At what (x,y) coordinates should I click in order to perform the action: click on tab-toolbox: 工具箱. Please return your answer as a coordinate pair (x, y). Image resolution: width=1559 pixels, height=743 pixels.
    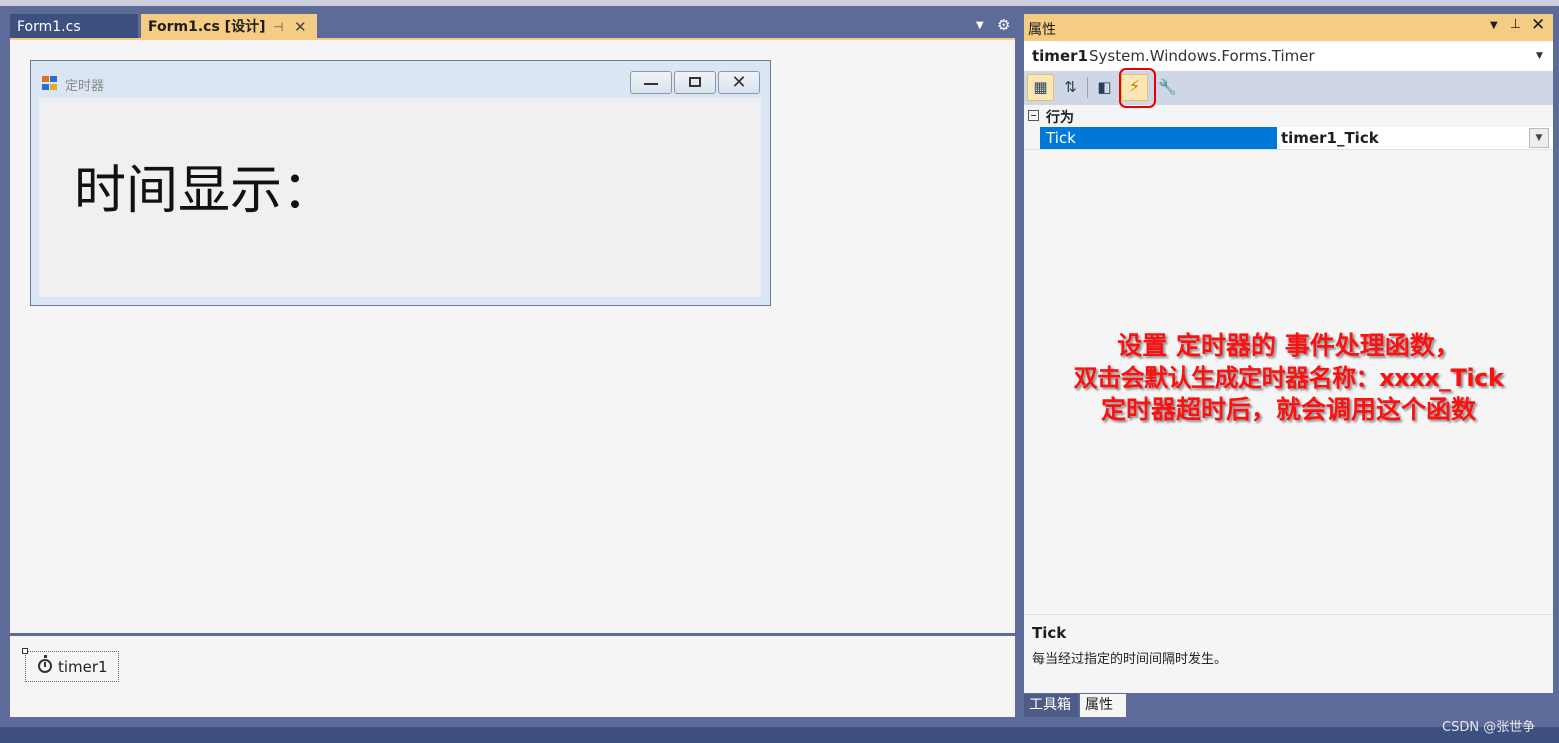
    Looking at the image, I should click on (1051, 705).